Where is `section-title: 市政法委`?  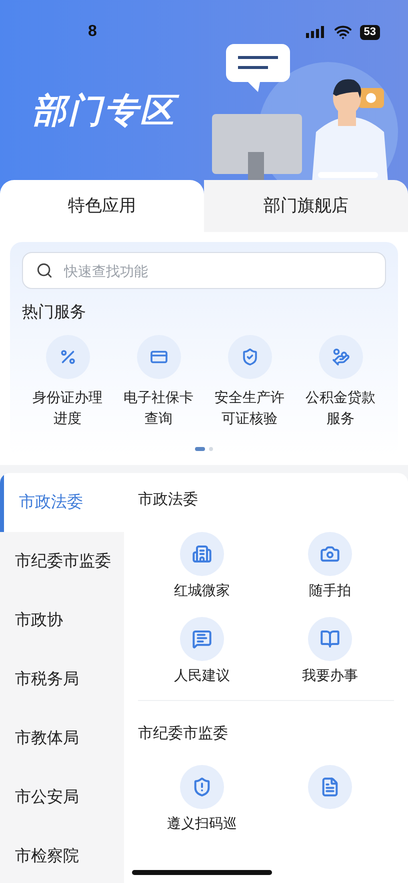
section-title: 市政法委 is located at coordinates (168, 500).